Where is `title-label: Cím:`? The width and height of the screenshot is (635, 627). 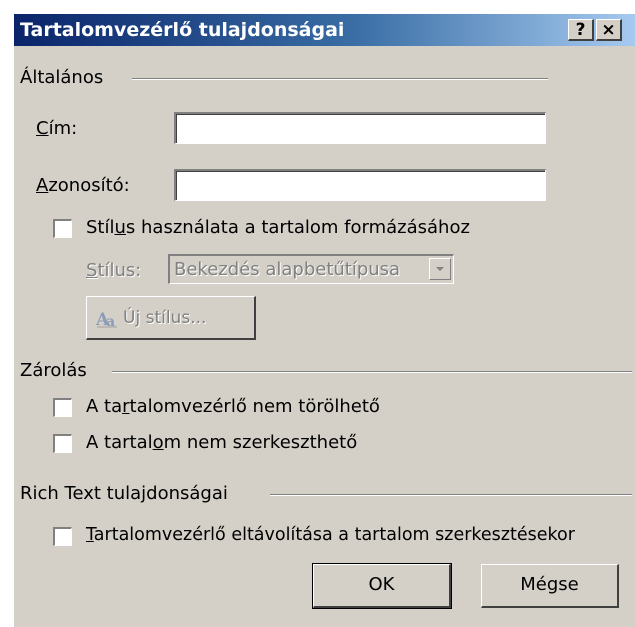 title-label: Cím: is located at coordinates (57, 128).